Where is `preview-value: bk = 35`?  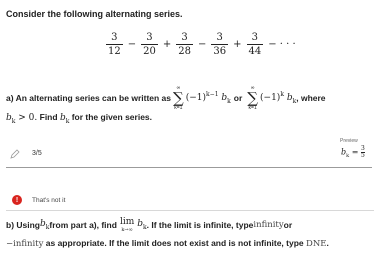 preview-value: bk = 35 is located at coordinates (353, 152).